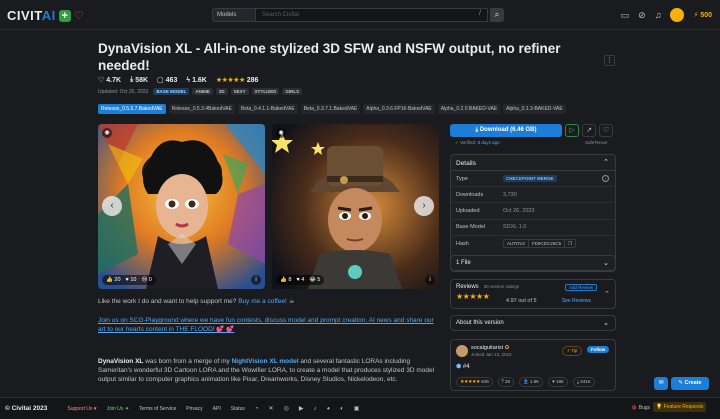 The width and height of the screenshot is (720, 419). I want to click on heart-count: 4, so click(303, 280).